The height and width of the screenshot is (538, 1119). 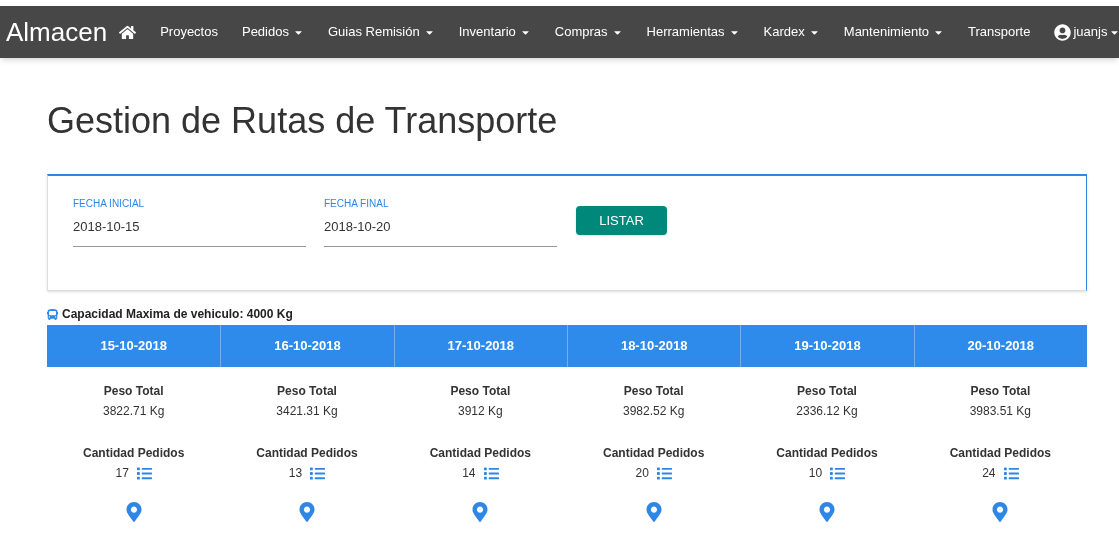 I want to click on orders-count: 10, so click(x=815, y=473).